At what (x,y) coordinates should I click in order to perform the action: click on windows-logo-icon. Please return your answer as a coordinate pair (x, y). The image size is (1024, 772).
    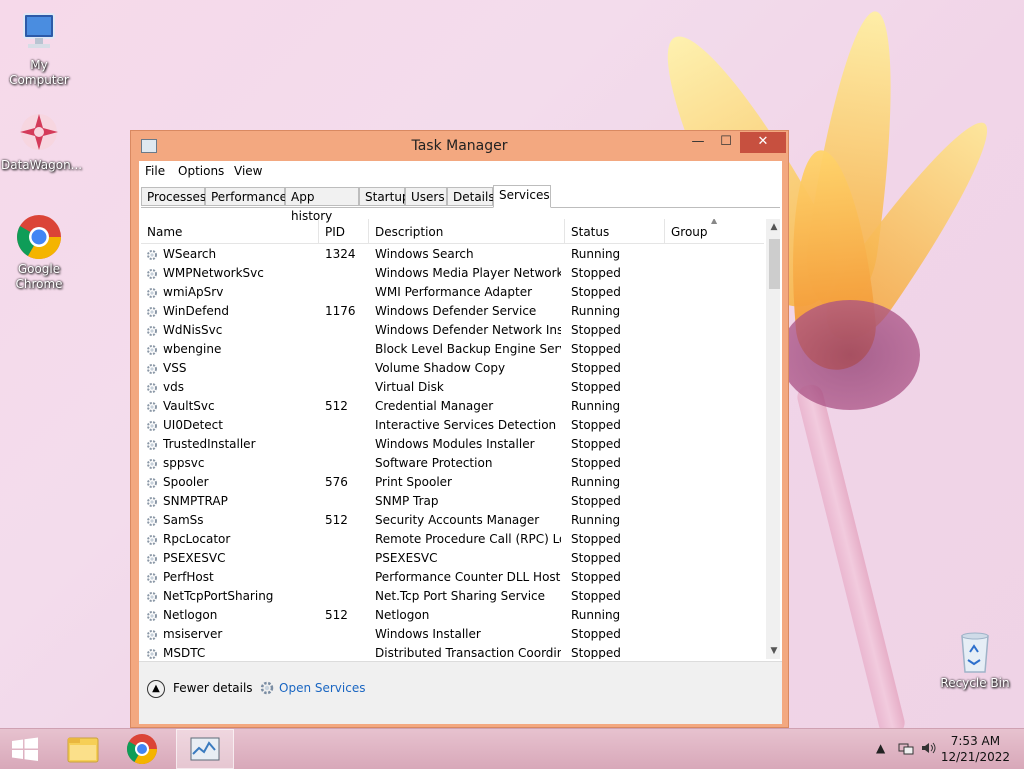
    Looking at the image, I should click on (25, 749).